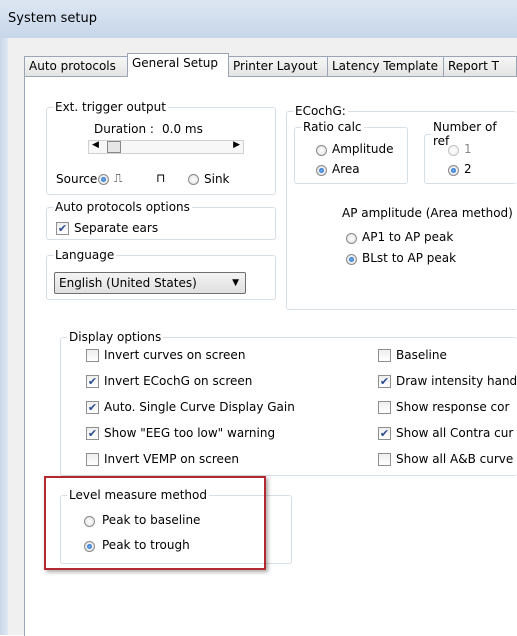 Image resolution: width=517 pixels, height=636 pixels. What do you see at coordinates (456, 381) in the screenshot?
I see `display-option-label: Draw intensity hand` at bounding box center [456, 381].